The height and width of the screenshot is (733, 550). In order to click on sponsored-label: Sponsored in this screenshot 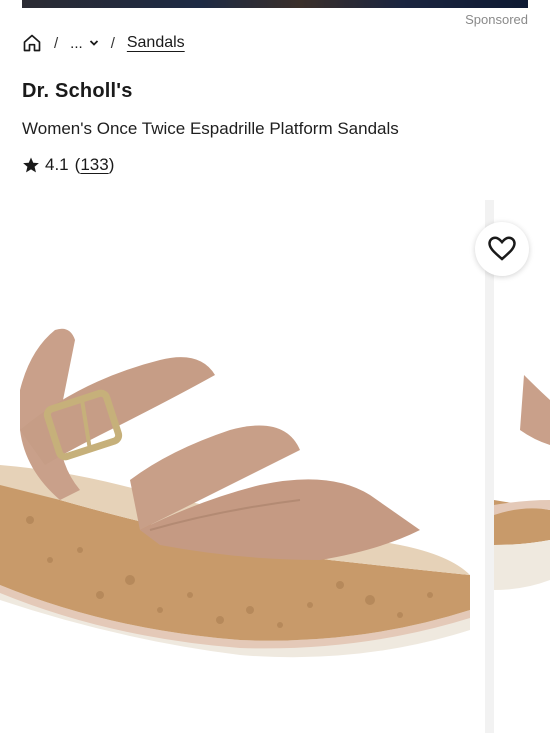, I will do `click(496, 19)`.